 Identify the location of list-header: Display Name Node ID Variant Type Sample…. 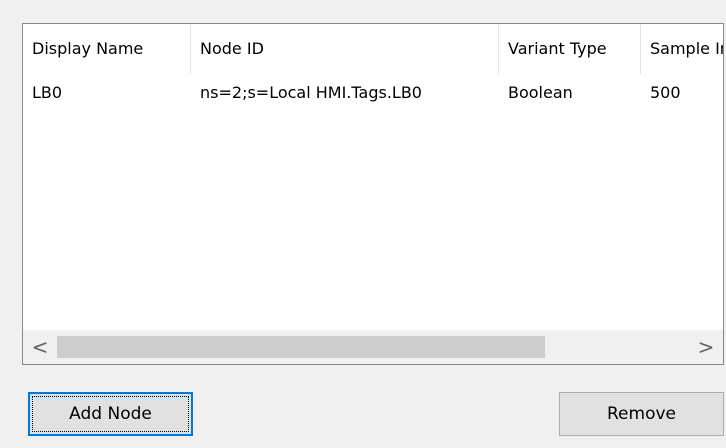
(373, 49).